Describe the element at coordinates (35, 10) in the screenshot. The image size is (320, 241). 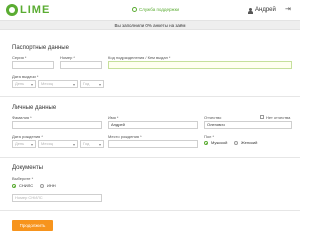
I see `logo-text: LIME` at that location.